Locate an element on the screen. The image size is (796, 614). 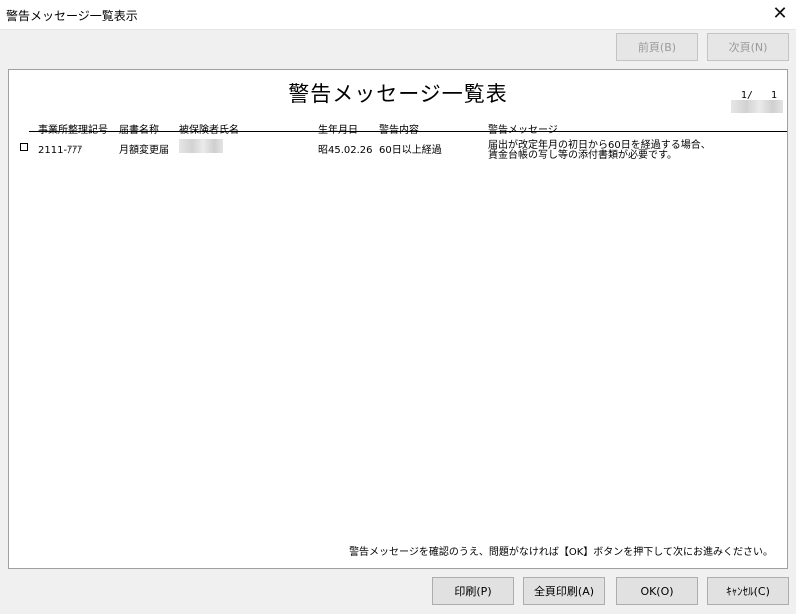
warning-message-line: 賃金台帳の写し等の添付書類が必要です。 is located at coordinates (582, 155).